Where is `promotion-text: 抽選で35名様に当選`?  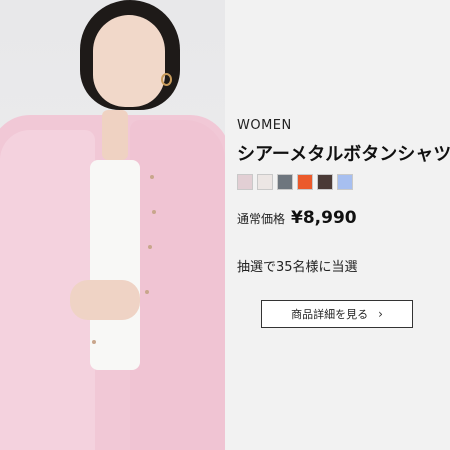
promotion-text: 抽選で35名様に当選 is located at coordinates (297, 267).